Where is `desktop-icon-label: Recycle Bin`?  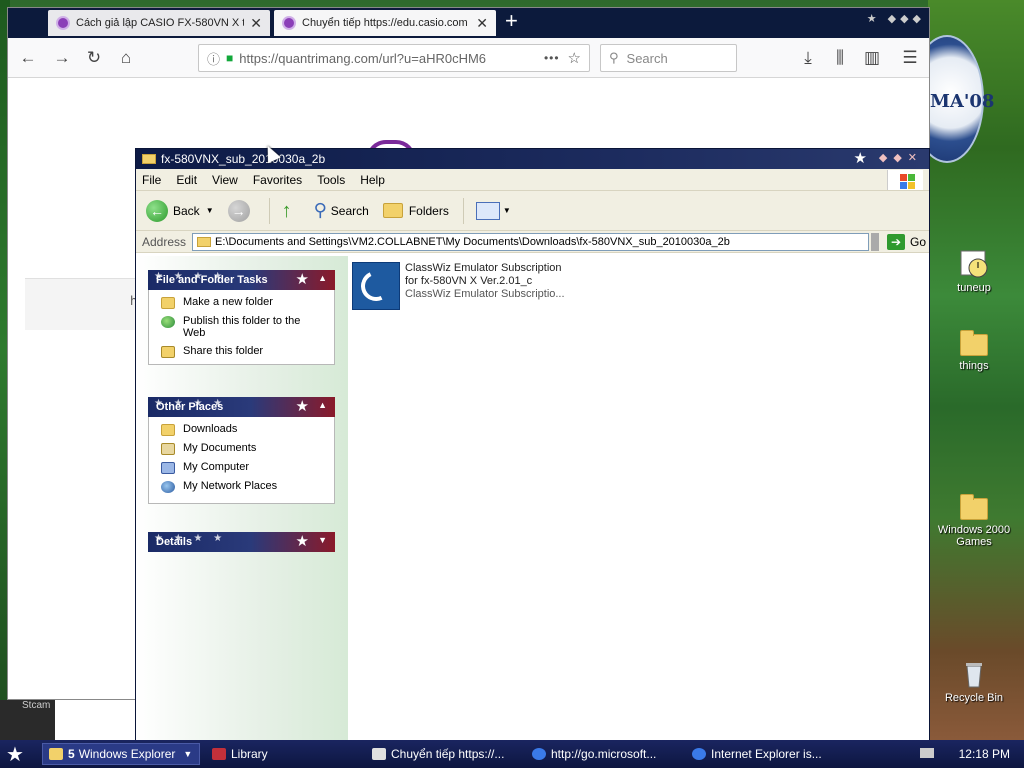 desktop-icon-label: Recycle Bin is located at coordinates (974, 698).